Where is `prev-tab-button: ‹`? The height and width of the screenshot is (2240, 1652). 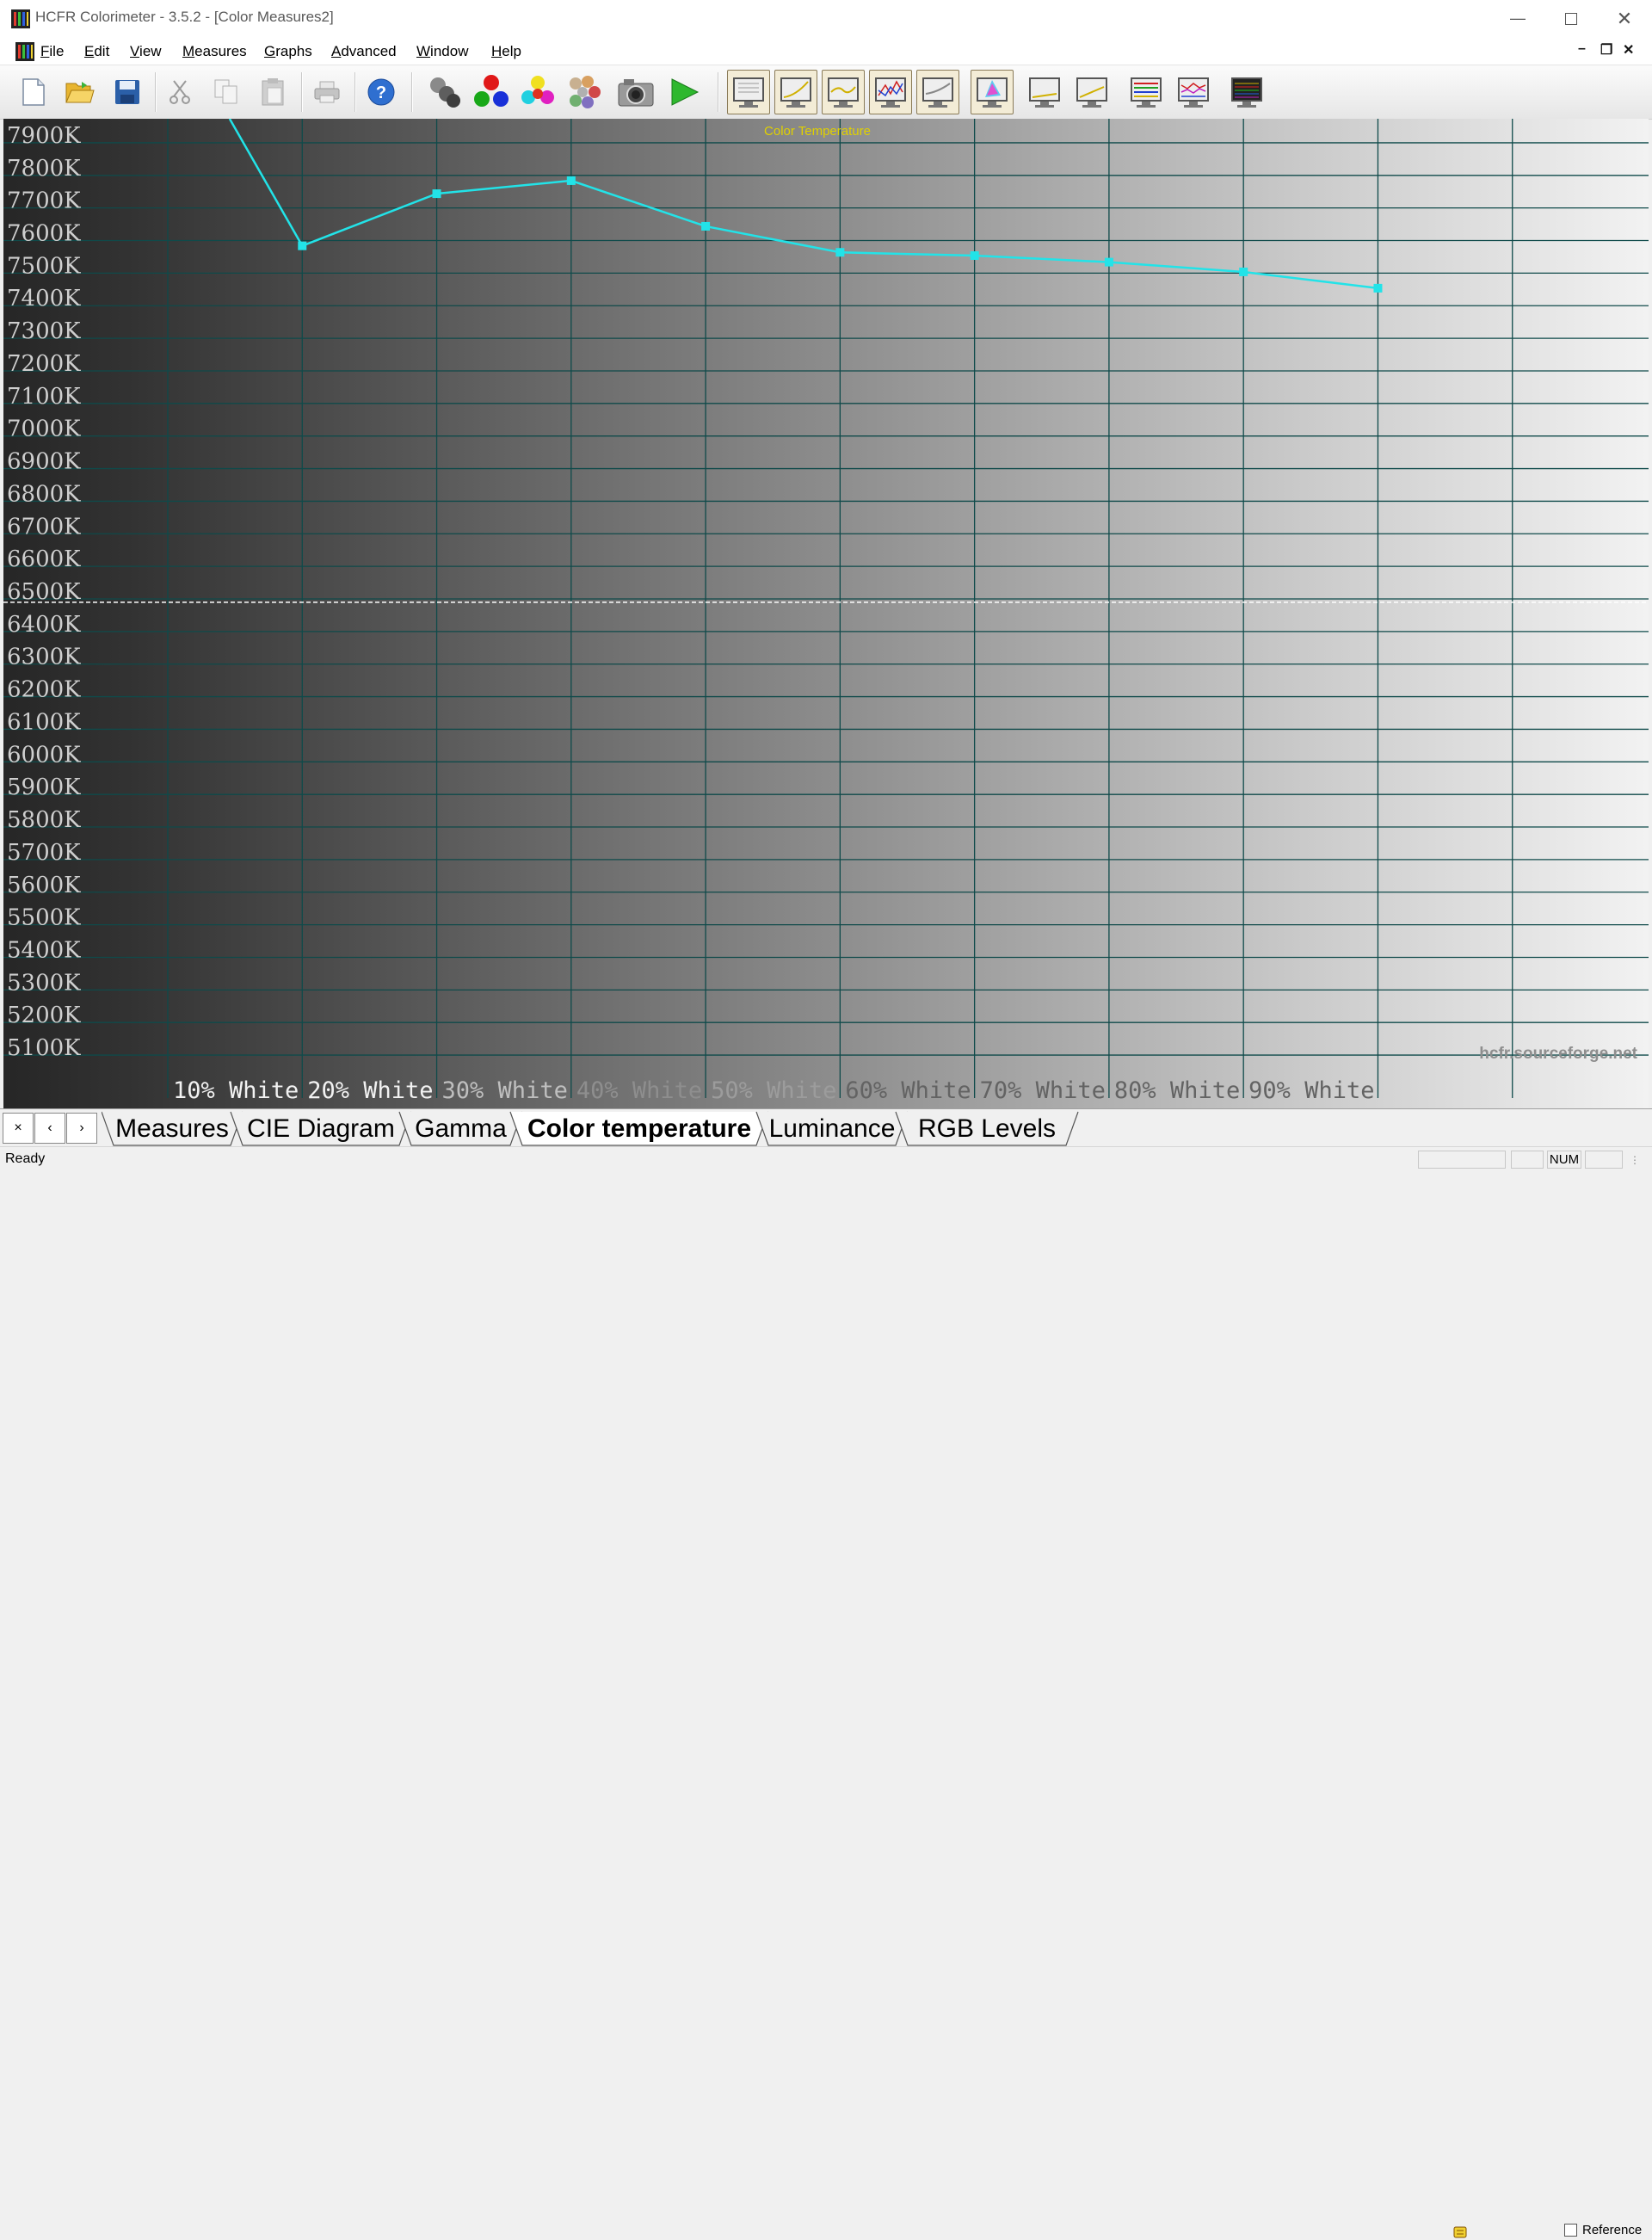 prev-tab-button: ‹ is located at coordinates (49, 1128).